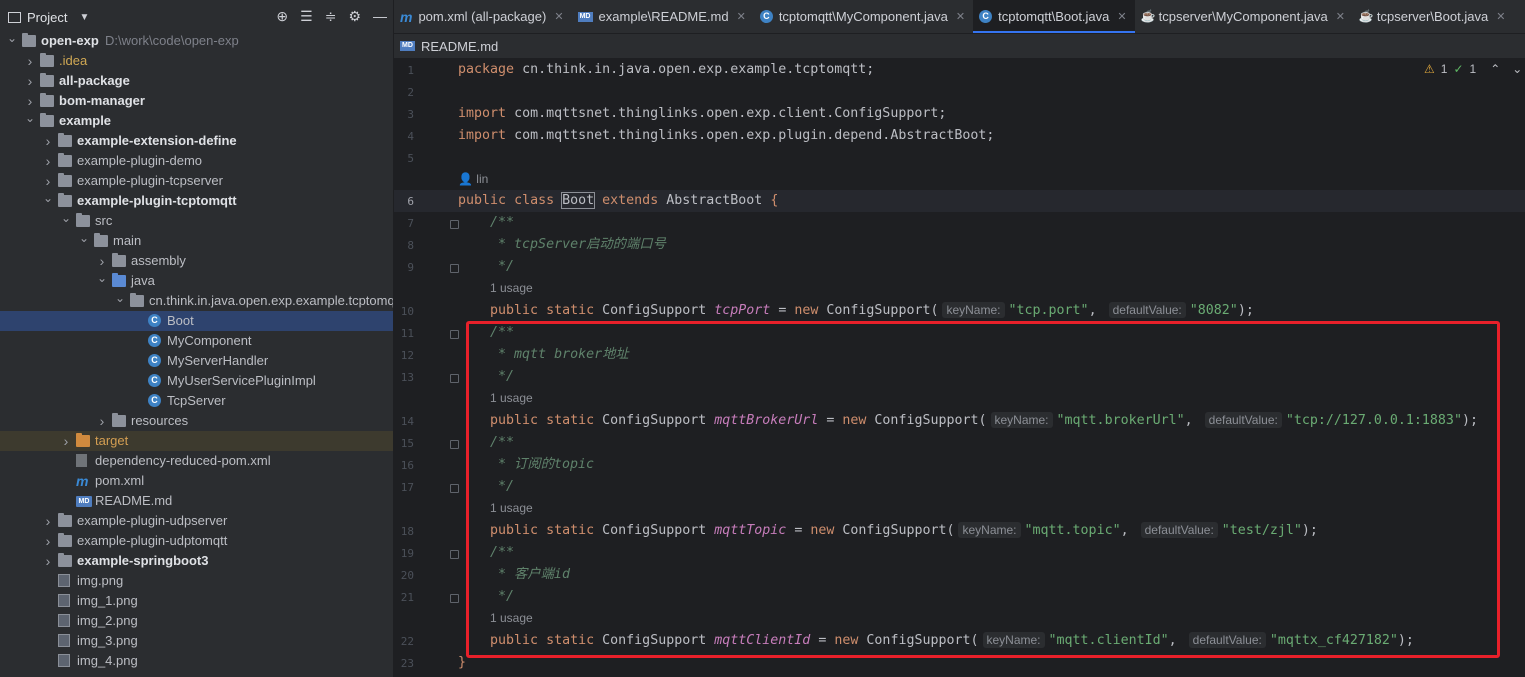 The width and height of the screenshot is (1525, 677). I want to click on tree-row: › bom-manager, so click(196, 101).